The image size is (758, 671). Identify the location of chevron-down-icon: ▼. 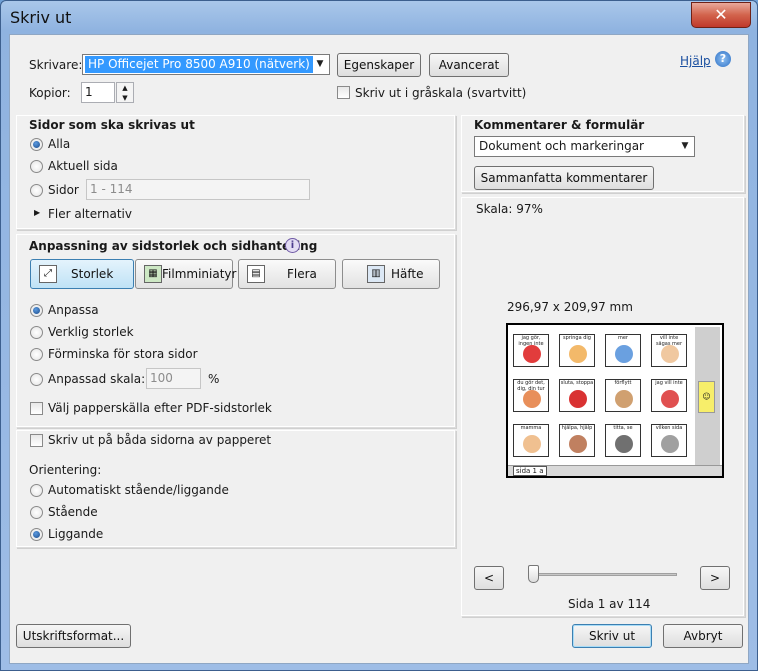
(320, 64).